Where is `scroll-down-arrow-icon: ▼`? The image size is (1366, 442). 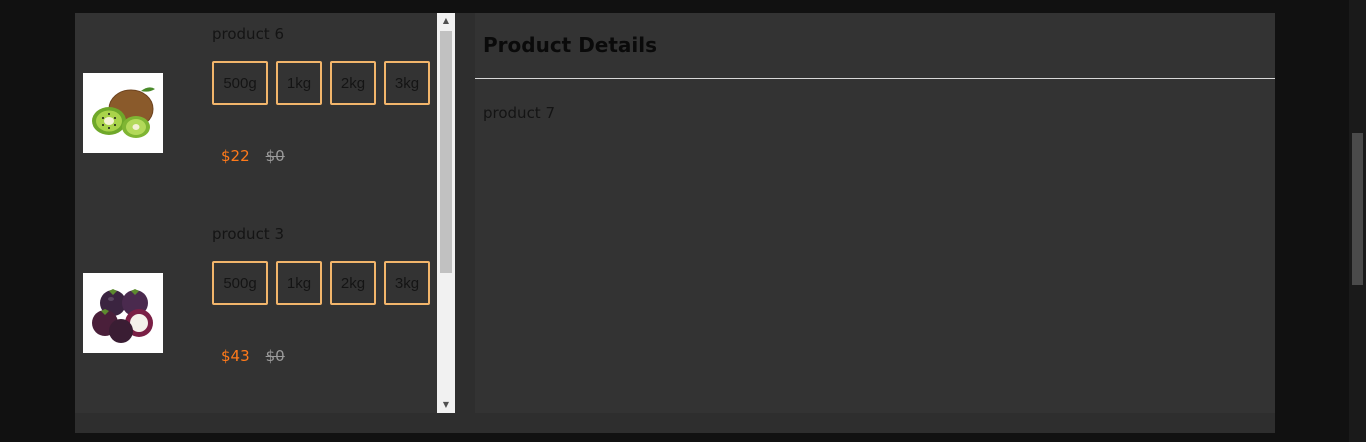 scroll-down-arrow-icon: ▼ is located at coordinates (446, 405).